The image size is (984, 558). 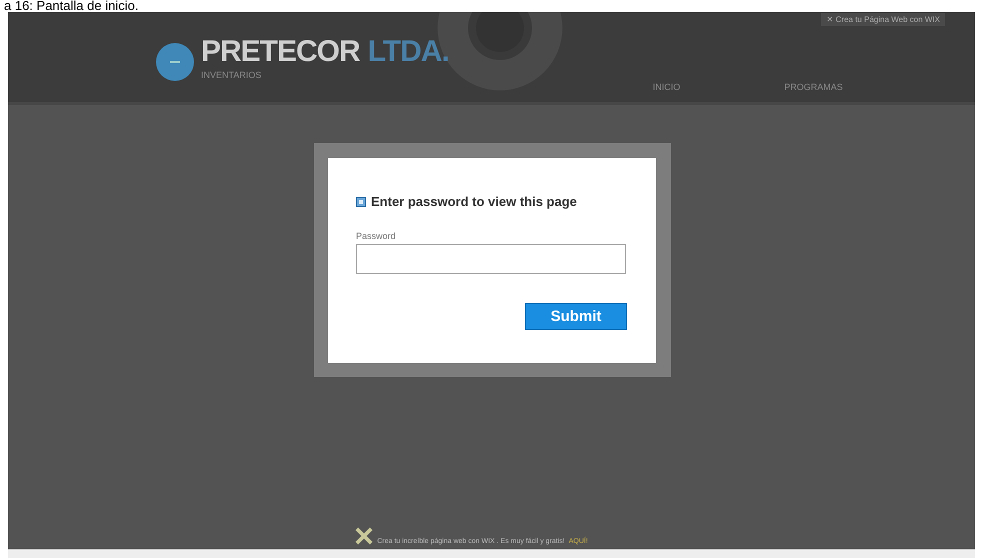 I want to click on promo-link: ✕ Crea tu Página Web con WIX, so click(x=883, y=19).